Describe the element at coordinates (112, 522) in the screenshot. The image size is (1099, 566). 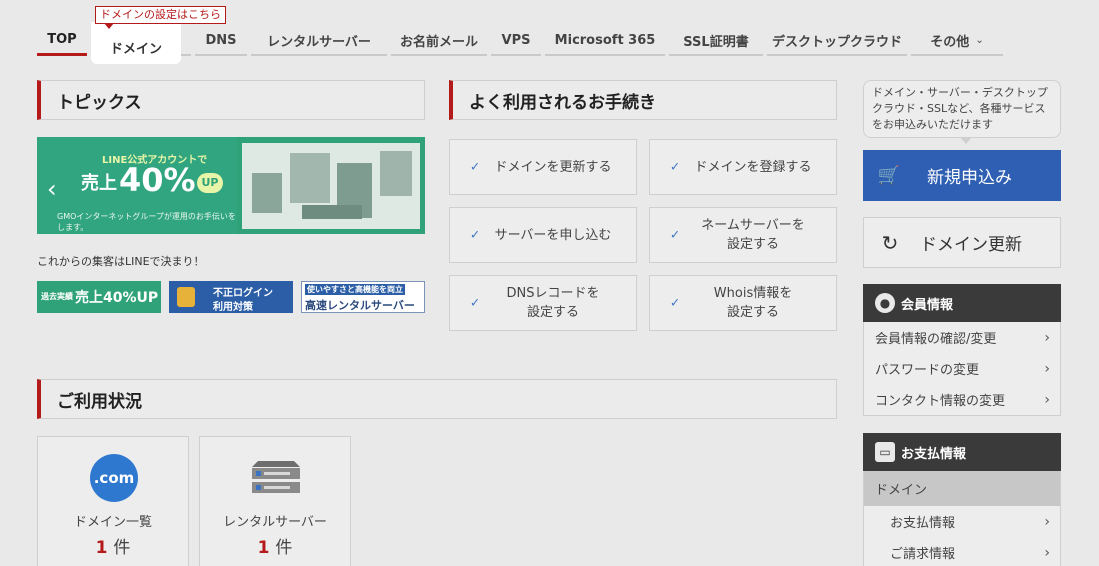
I see `card-label: ドメイン一覧` at that location.